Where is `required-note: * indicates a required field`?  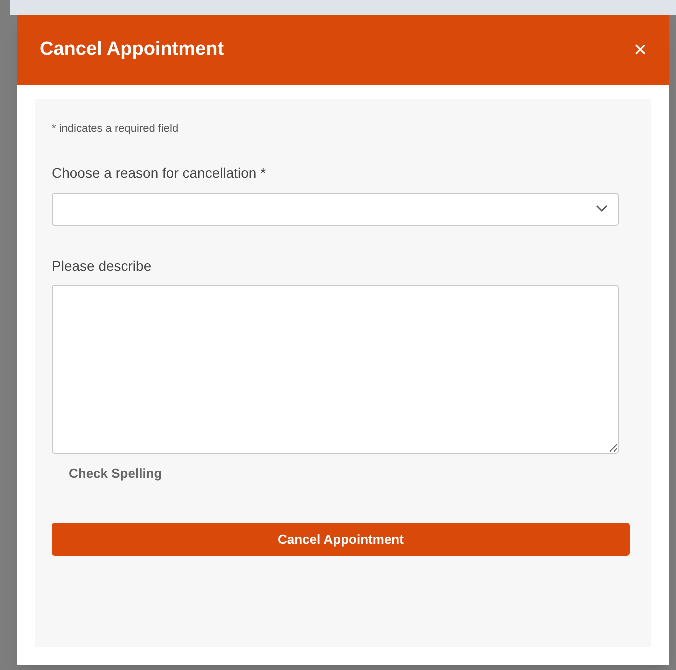
required-note: * indicates a required field is located at coordinates (115, 129).